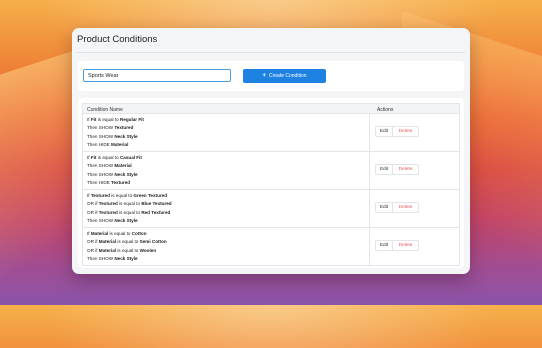 This screenshot has height=348, width=542. What do you see at coordinates (385, 109) in the screenshot?
I see `column-header-actions: Actions` at bounding box center [385, 109].